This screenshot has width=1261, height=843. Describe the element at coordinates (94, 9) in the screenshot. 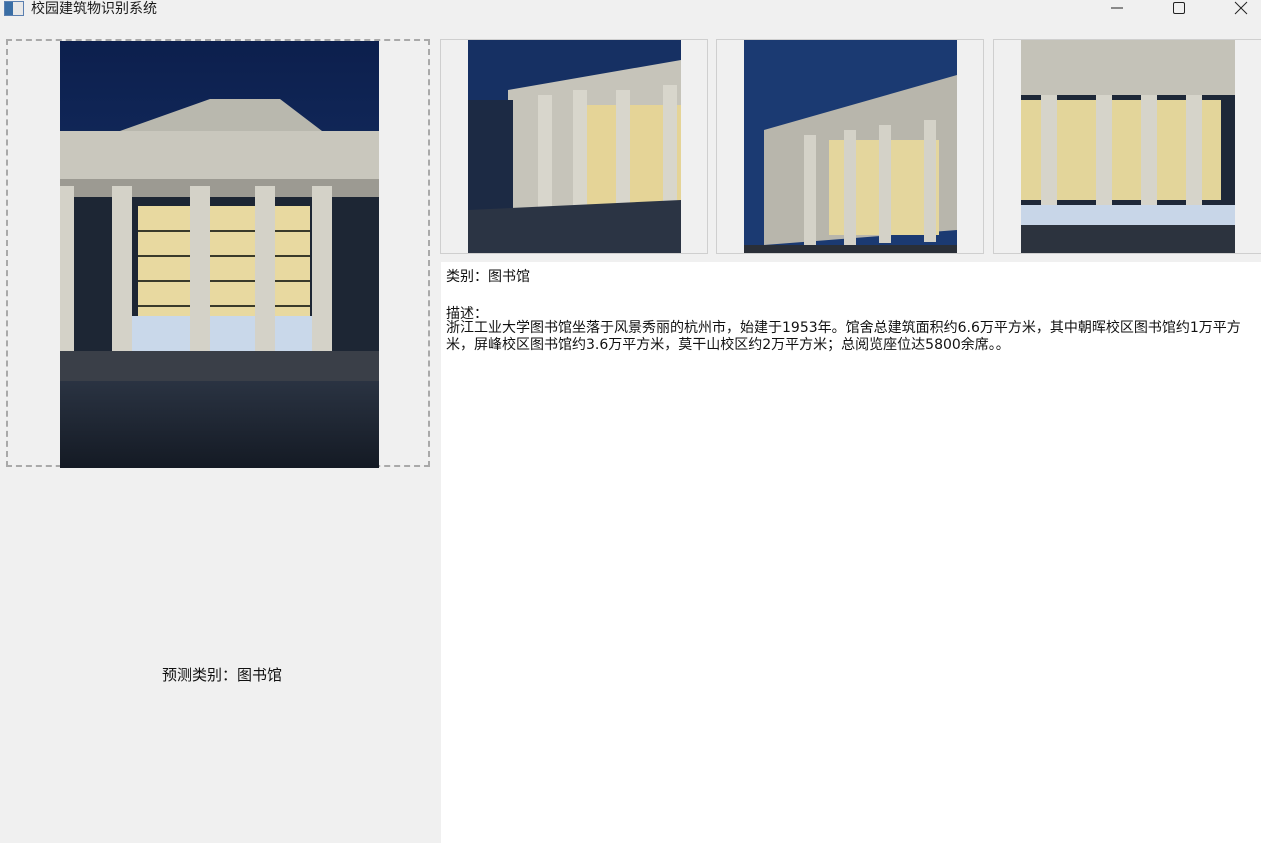

I see `window-title: 校园建筑物识别系统` at that location.